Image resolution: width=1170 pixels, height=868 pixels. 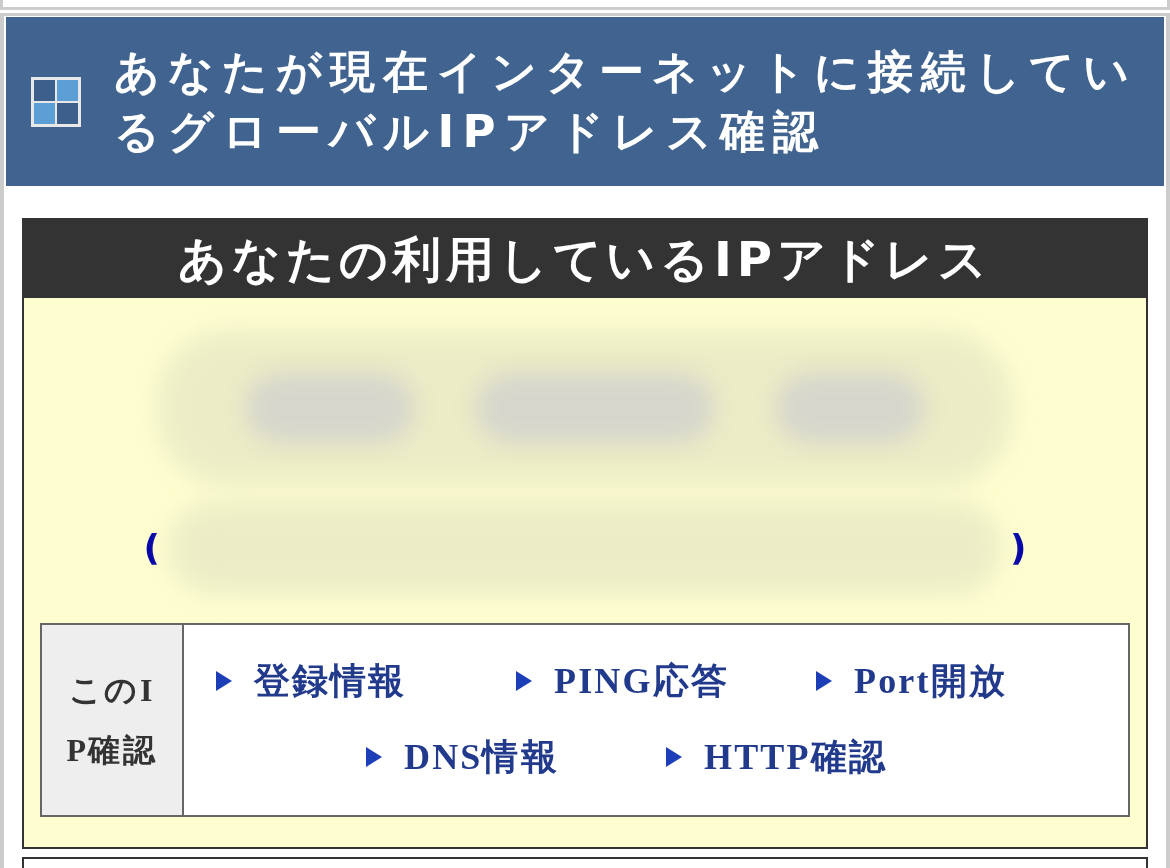 What do you see at coordinates (1018, 548) in the screenshot?
I see `host-paren: )` at bounding box center [1018, 548].